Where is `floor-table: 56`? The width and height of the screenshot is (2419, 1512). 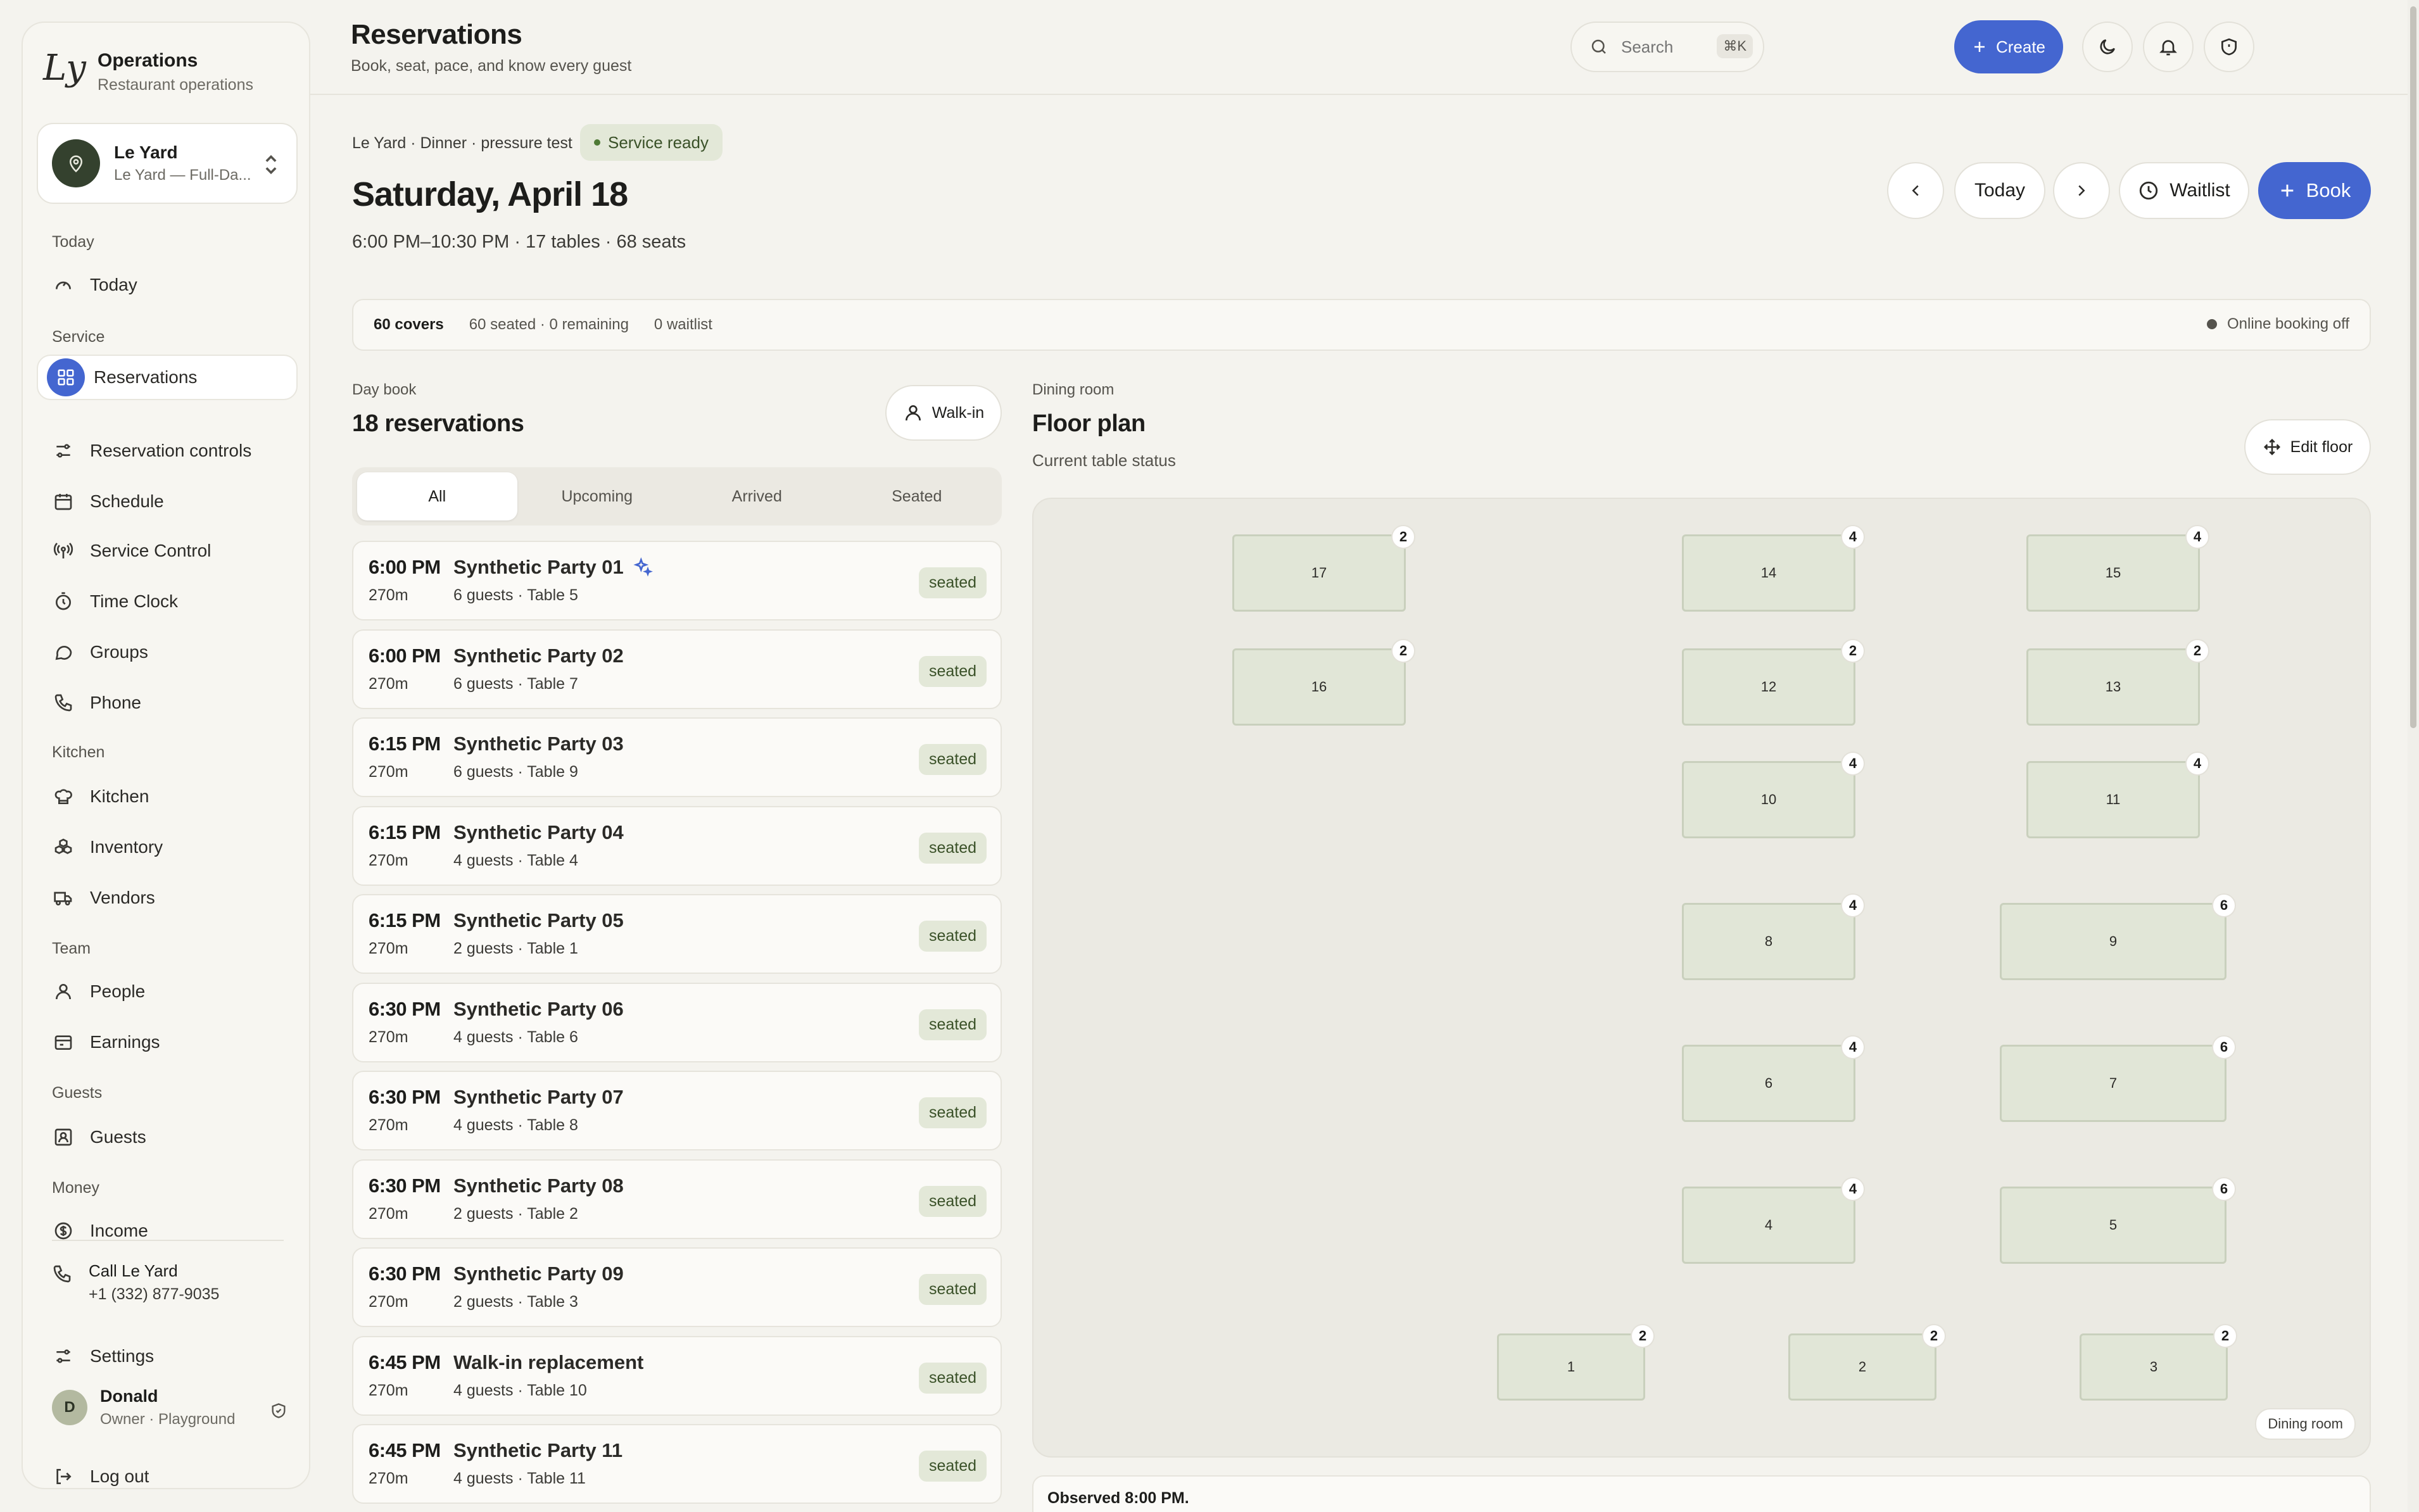
floor-table: 56 is located at coordinates (2118, 1220).